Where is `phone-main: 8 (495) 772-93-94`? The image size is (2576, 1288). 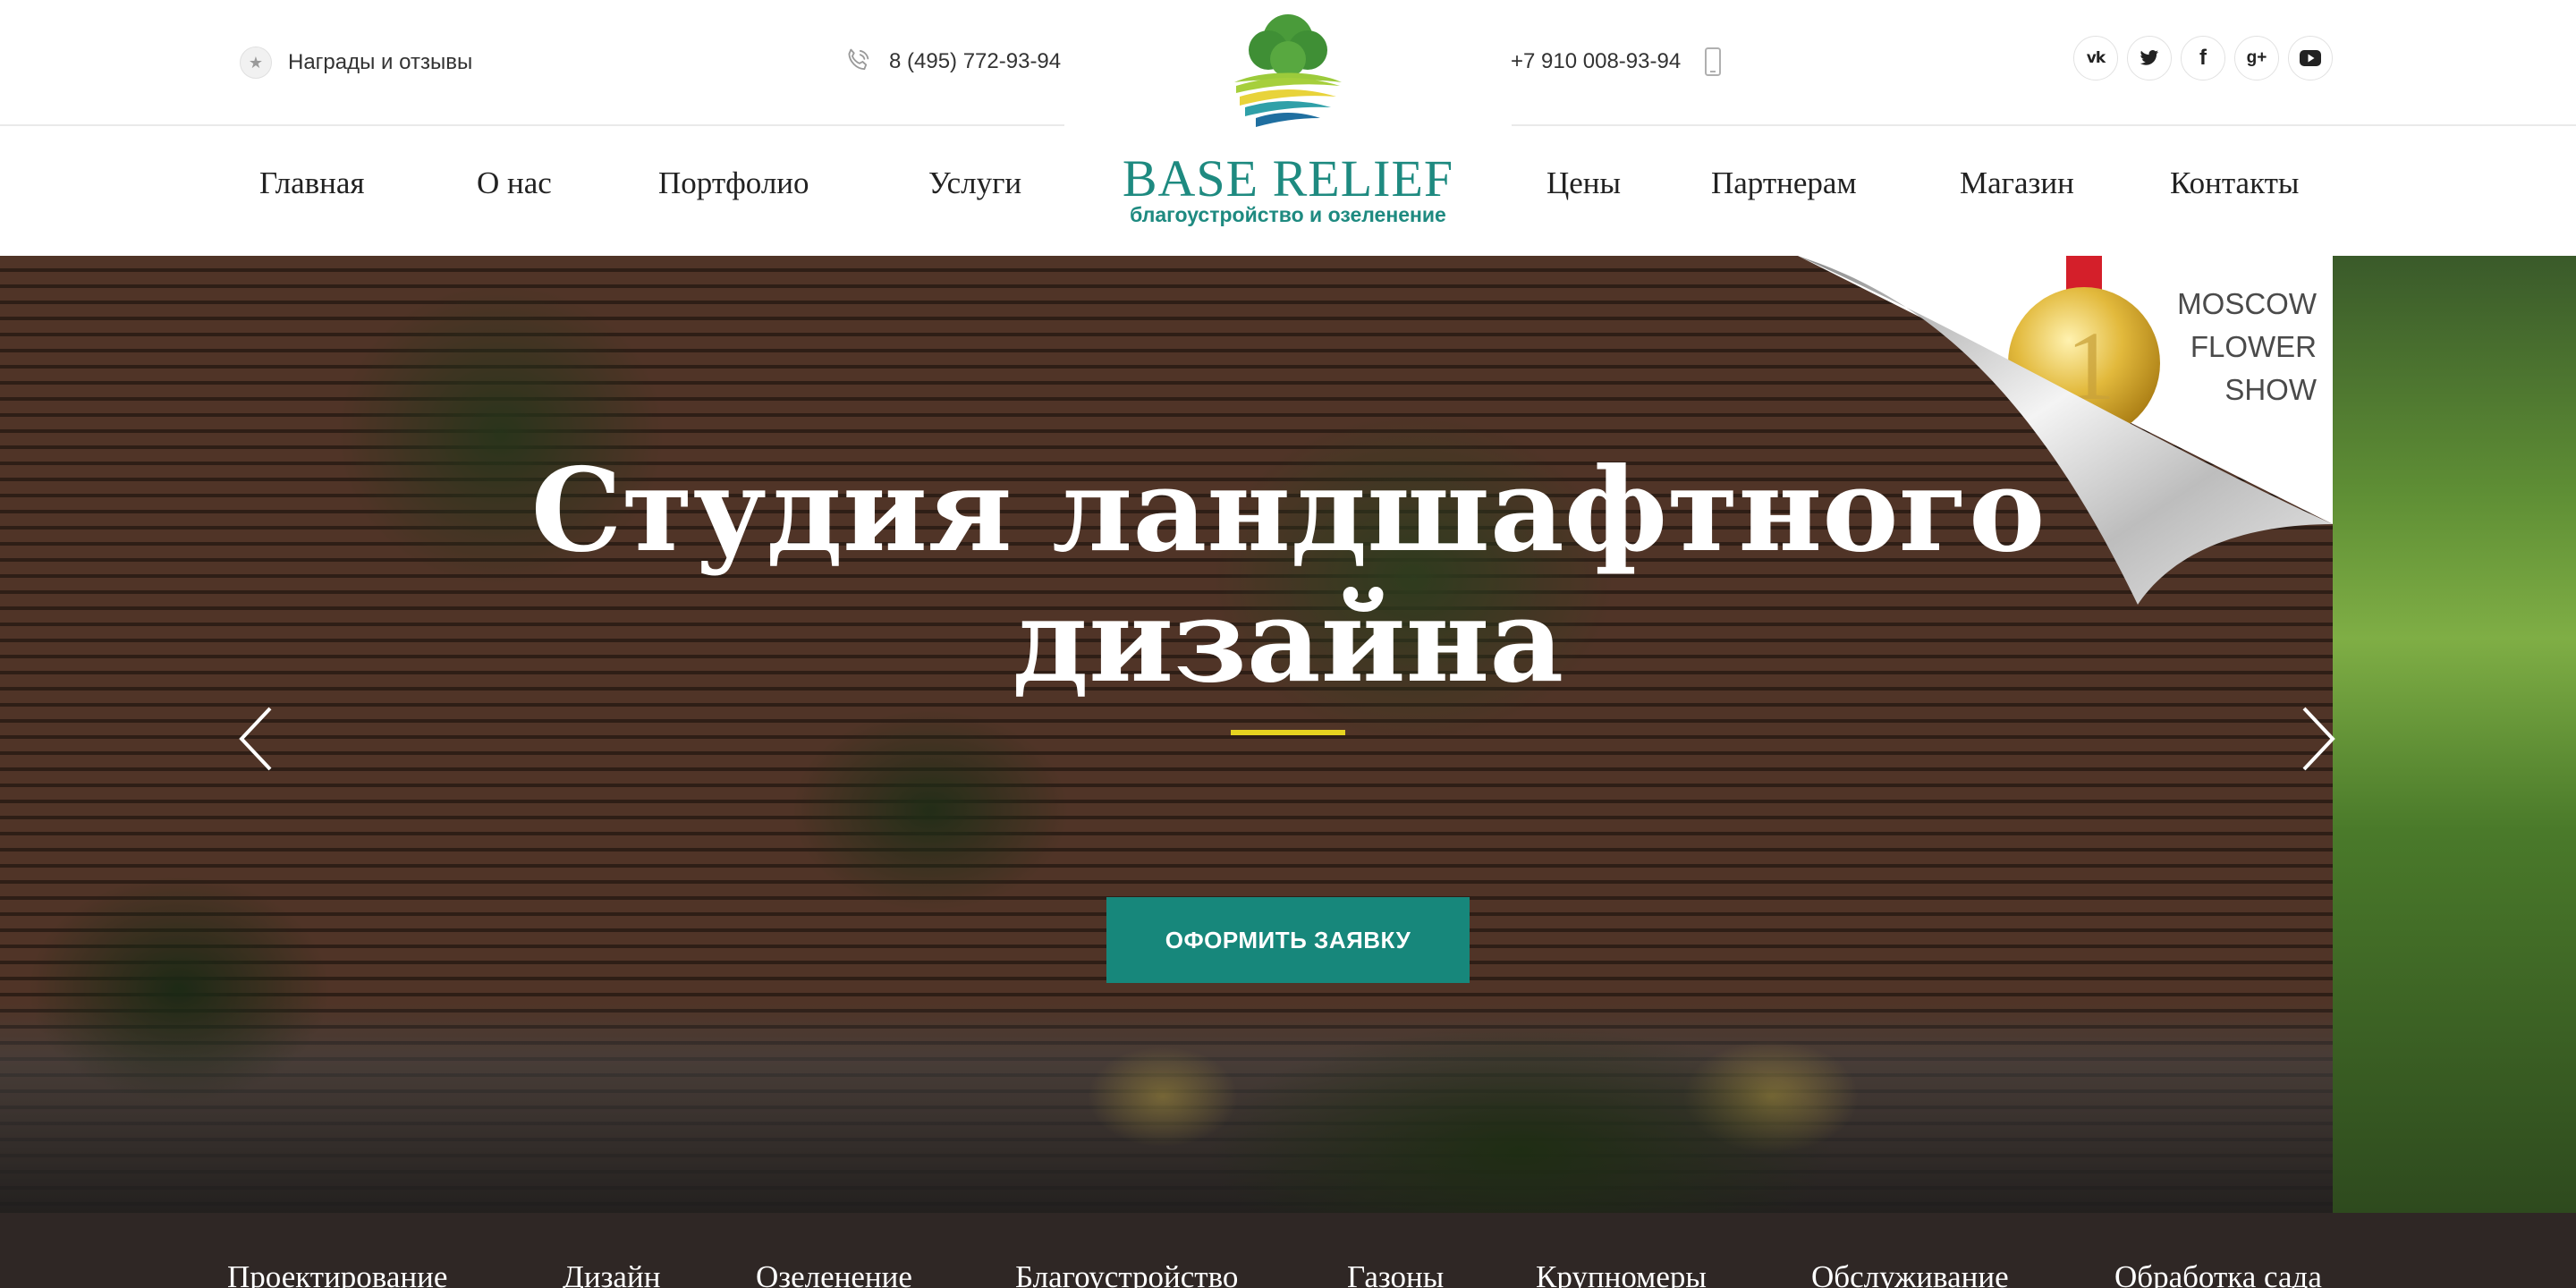
phone-main: 8 (495) 772-93-94 is located at coordinates (952, 62).